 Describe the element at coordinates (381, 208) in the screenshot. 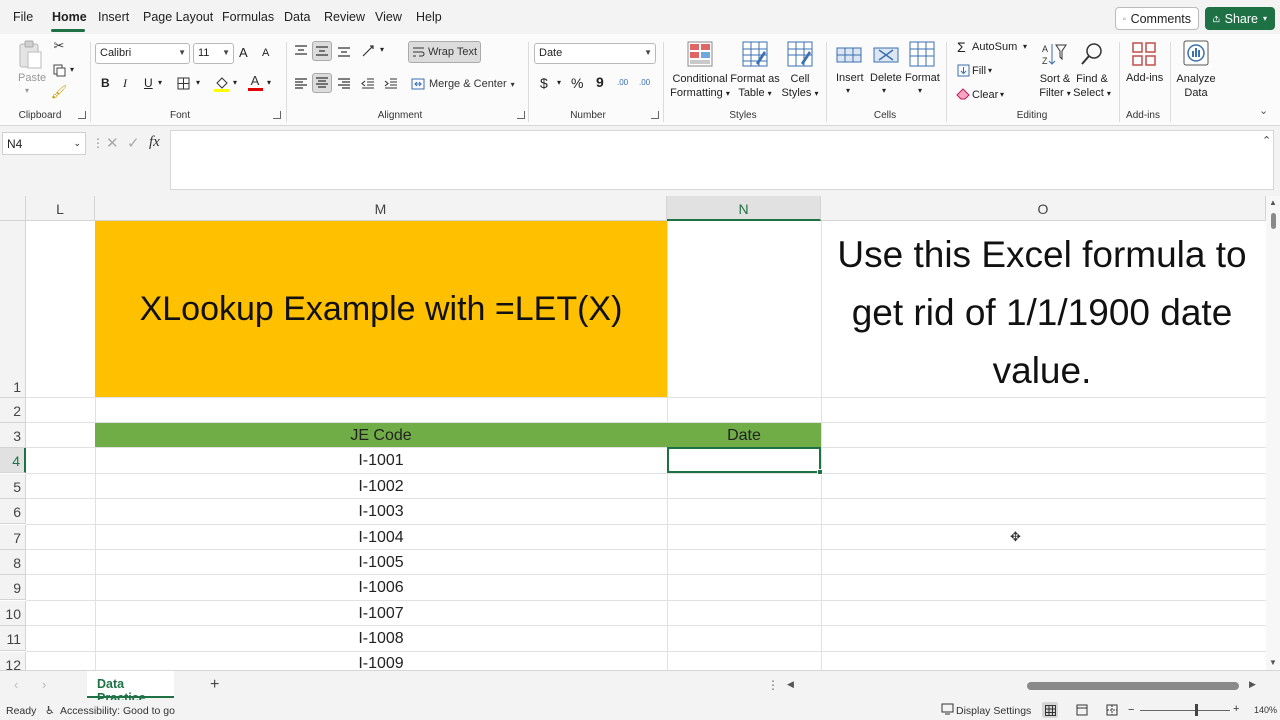

I see `column-header-m: M` at that location.